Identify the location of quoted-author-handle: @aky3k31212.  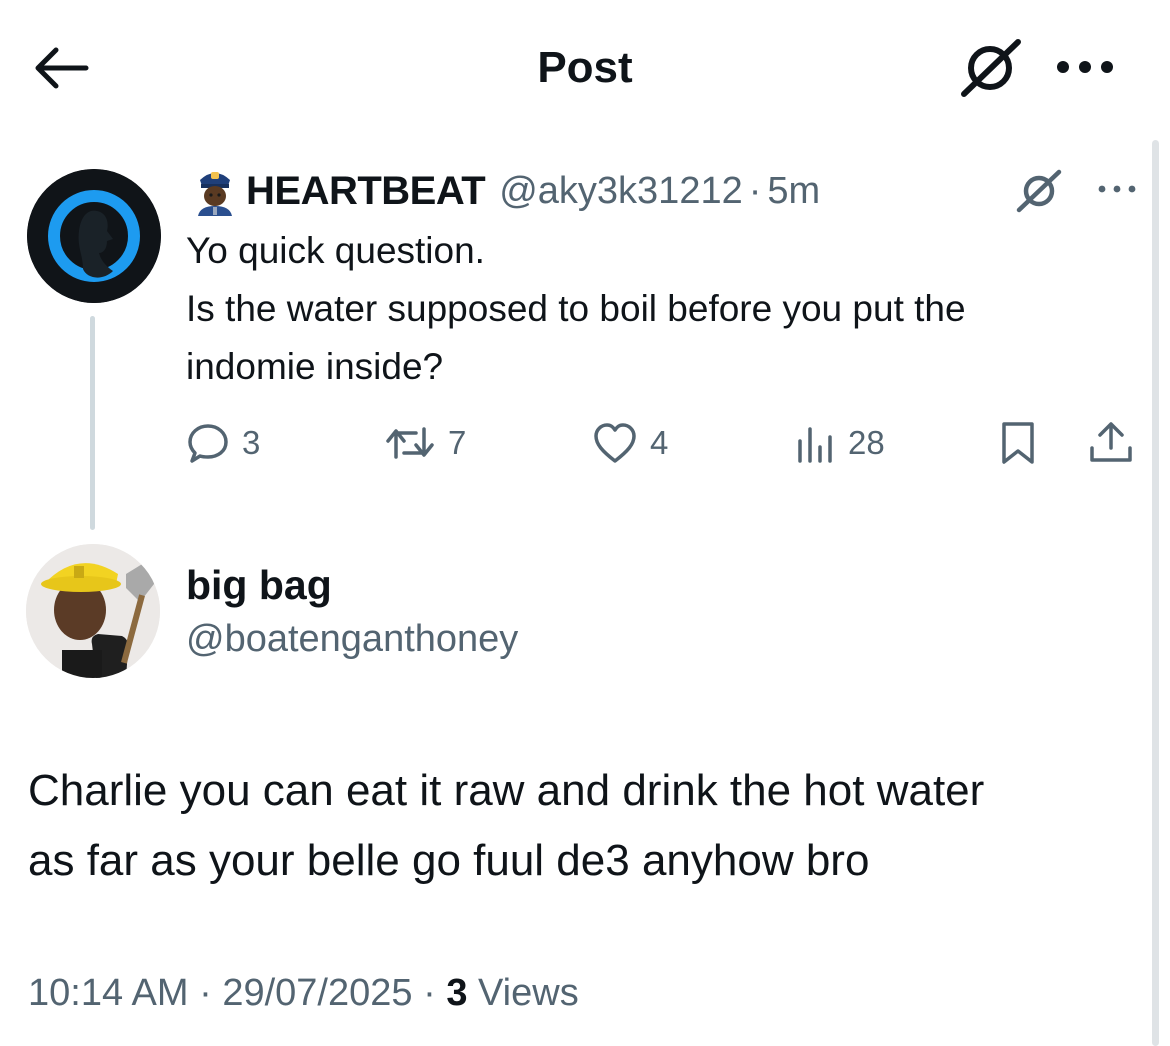
(621, 191).